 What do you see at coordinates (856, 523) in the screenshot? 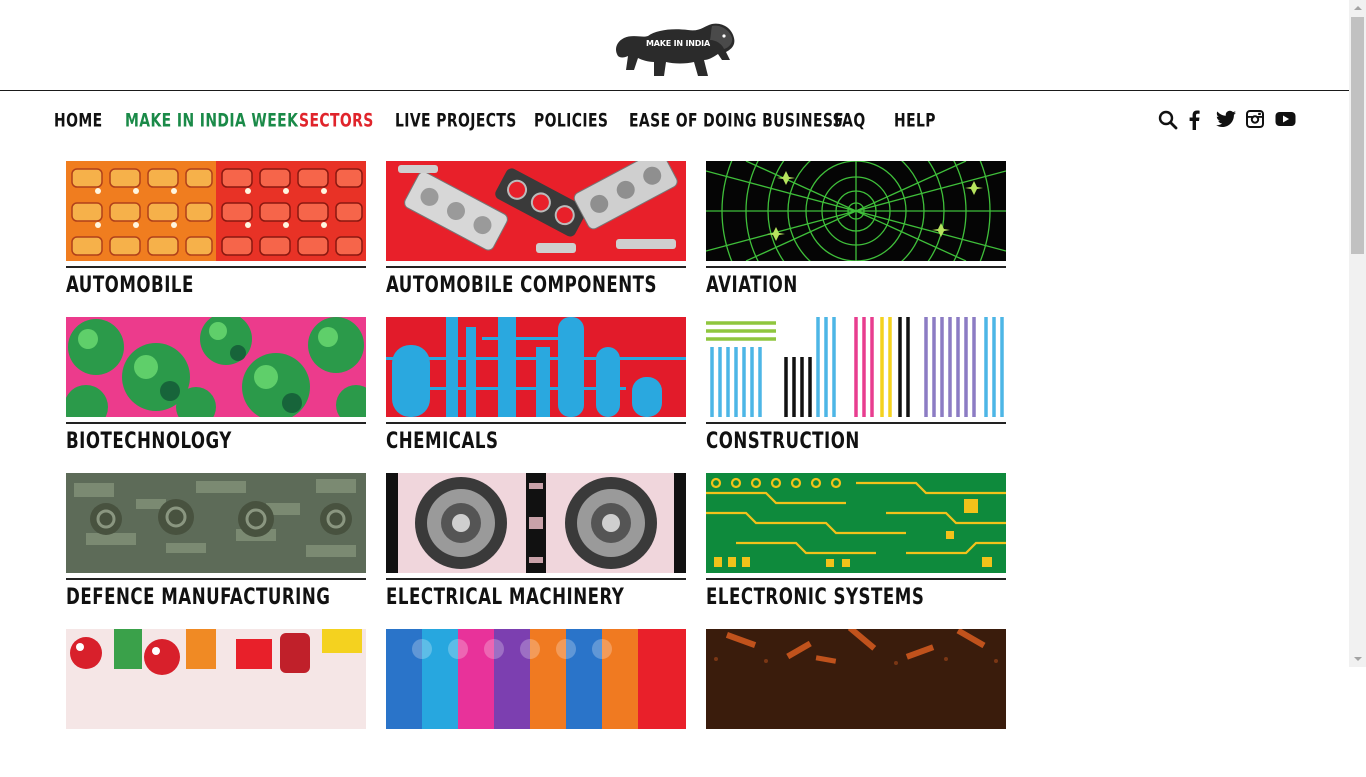
I see `sector-image-electronic-systems` at bounding box center [856, 523].